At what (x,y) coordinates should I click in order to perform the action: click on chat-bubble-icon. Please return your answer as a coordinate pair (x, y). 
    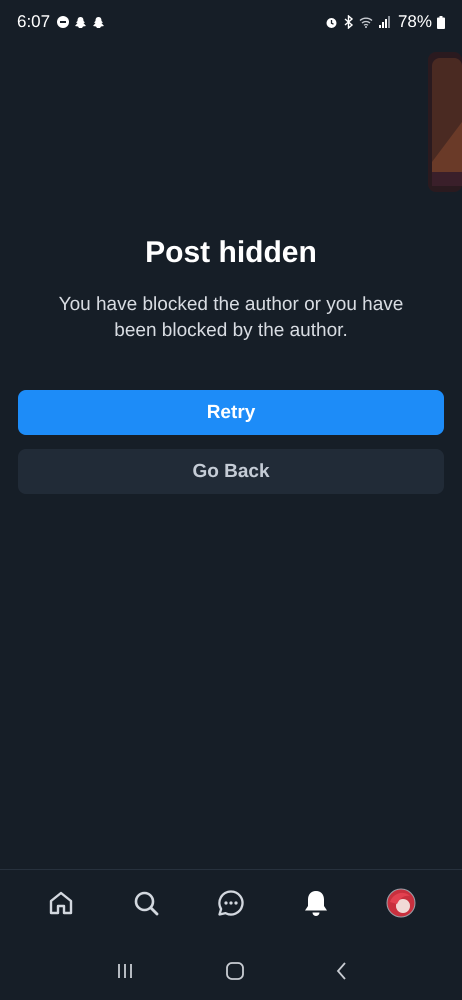
    Looking at the image, I should click on (230, 903).